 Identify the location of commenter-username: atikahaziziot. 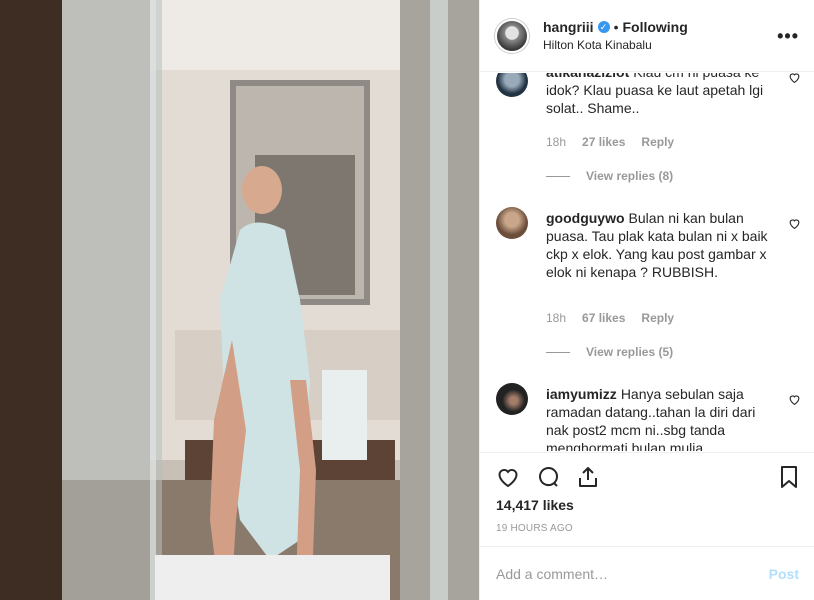
(587, 76).